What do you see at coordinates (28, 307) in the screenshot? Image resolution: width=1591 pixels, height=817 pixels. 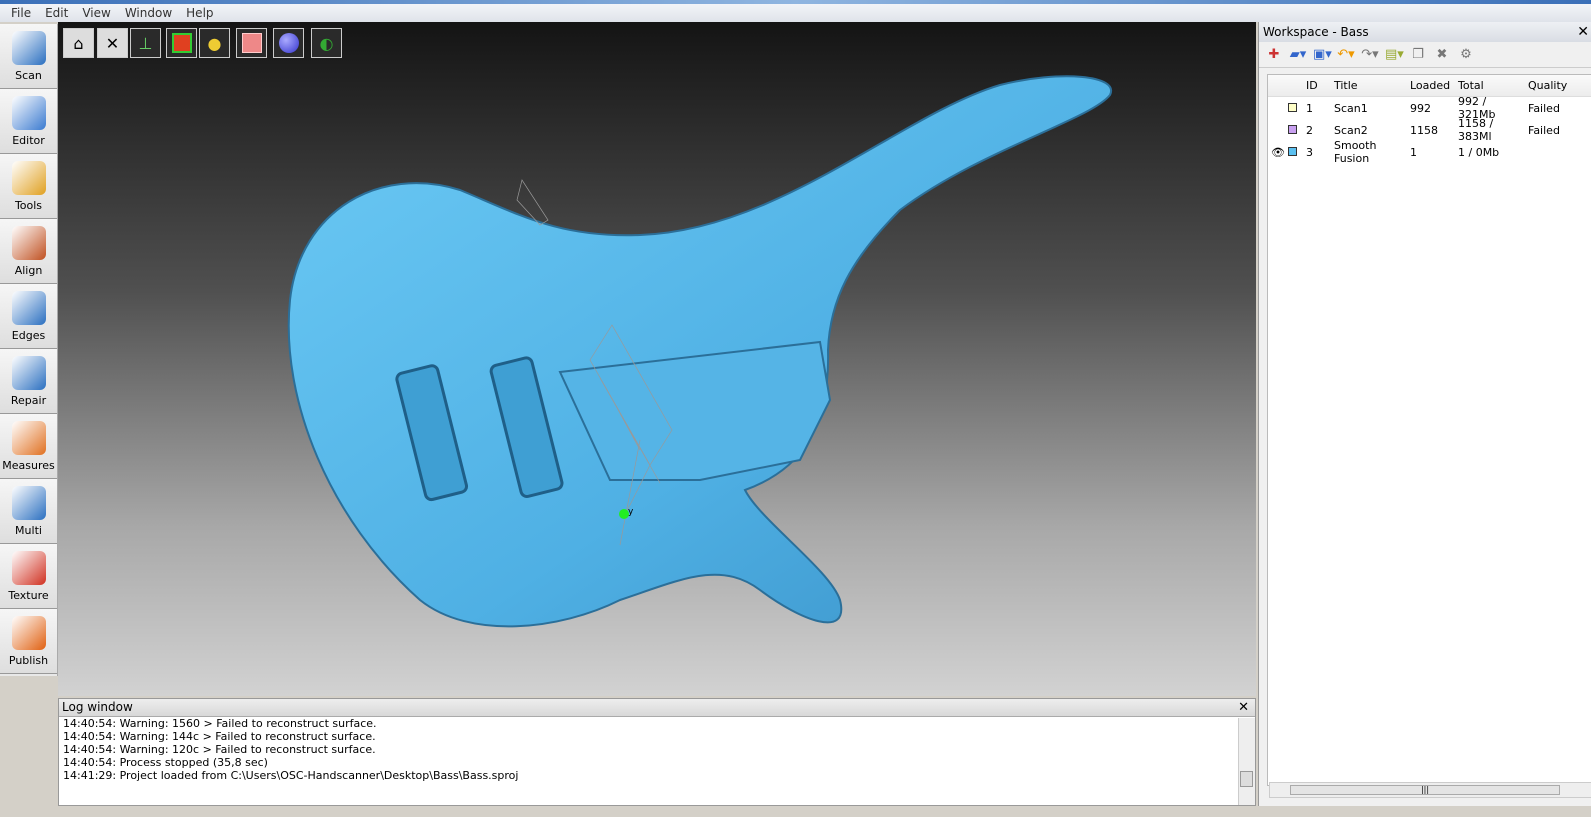 I see `edges-icon` at bounding box center [28, 307].